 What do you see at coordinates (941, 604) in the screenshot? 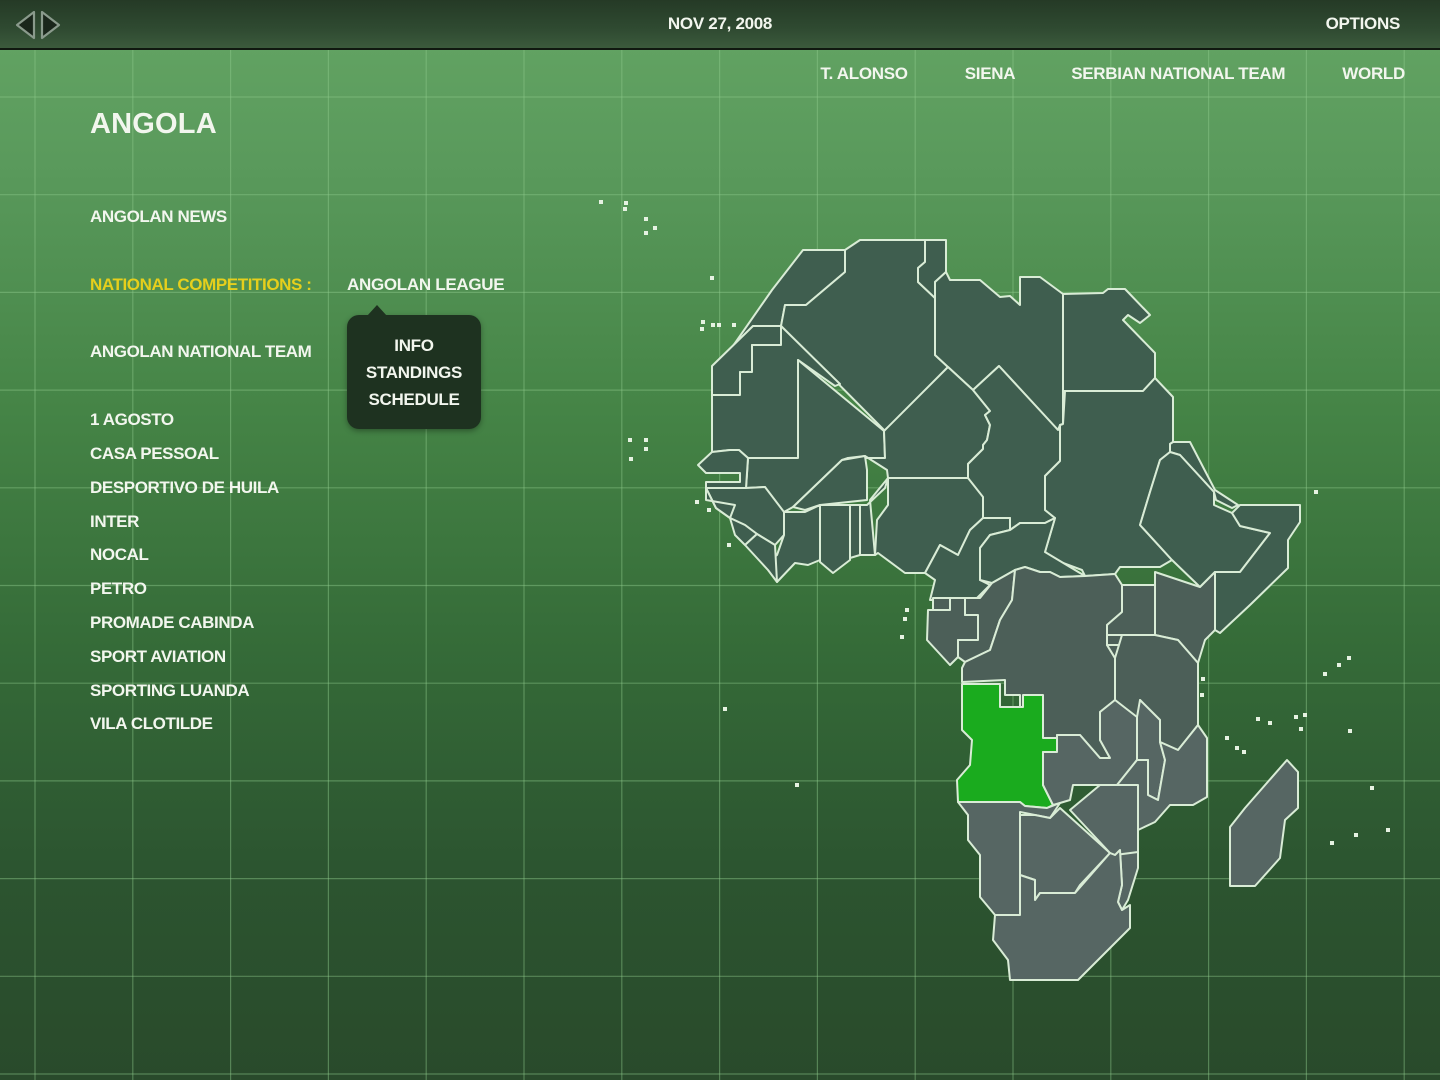
I see `country-equatorial-guinea` at bounding box center [941, 604].